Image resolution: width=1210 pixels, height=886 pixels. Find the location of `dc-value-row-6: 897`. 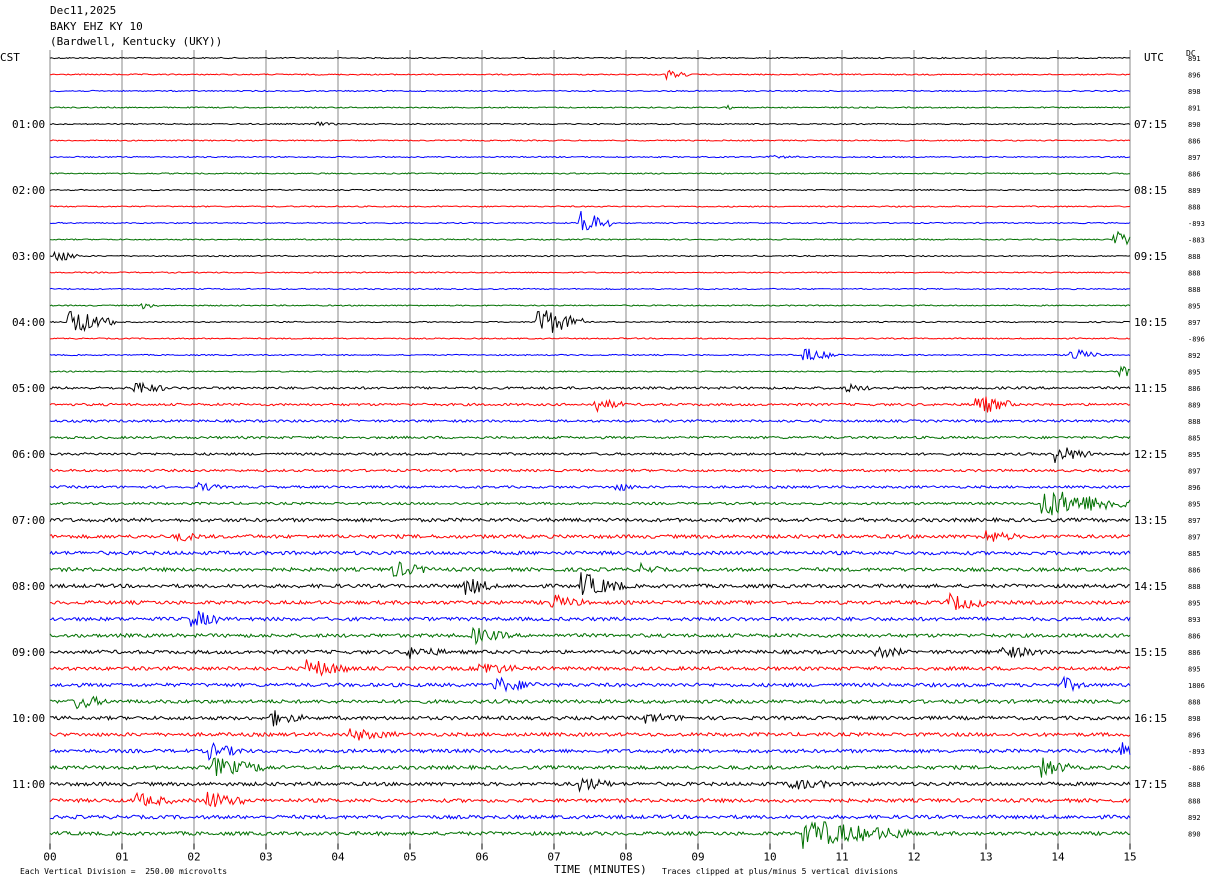

dc-value-row-6: 897 is located at coordinates (1194, 158).